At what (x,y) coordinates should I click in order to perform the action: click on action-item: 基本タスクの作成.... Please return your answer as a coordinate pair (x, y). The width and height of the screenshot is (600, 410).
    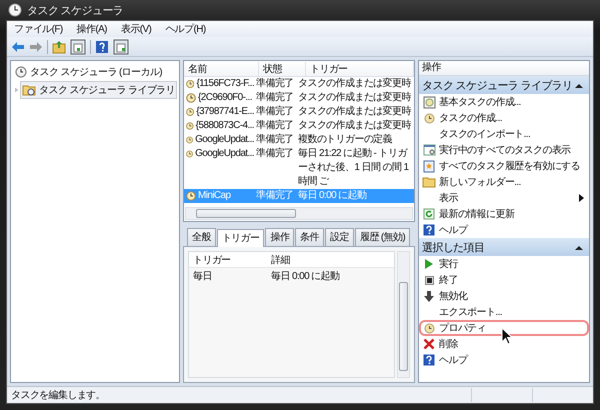
    Looking at the image, I should click on (504, 102).